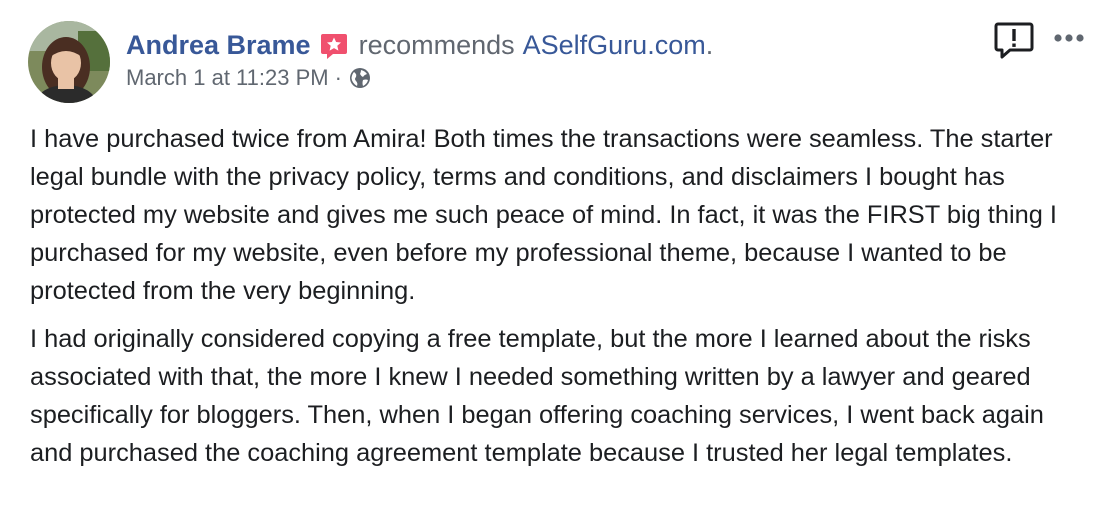 Image resolution: width=1094 pixels, height=516 pixels. I want to click on post-headline: Andrea Brame recommends ASelfGuru.com ., so click(419, 45).